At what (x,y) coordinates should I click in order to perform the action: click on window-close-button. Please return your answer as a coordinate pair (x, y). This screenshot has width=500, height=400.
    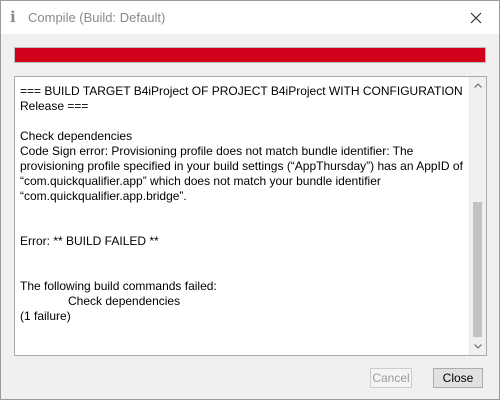
    Looking at the image, I should click on (476, 17).